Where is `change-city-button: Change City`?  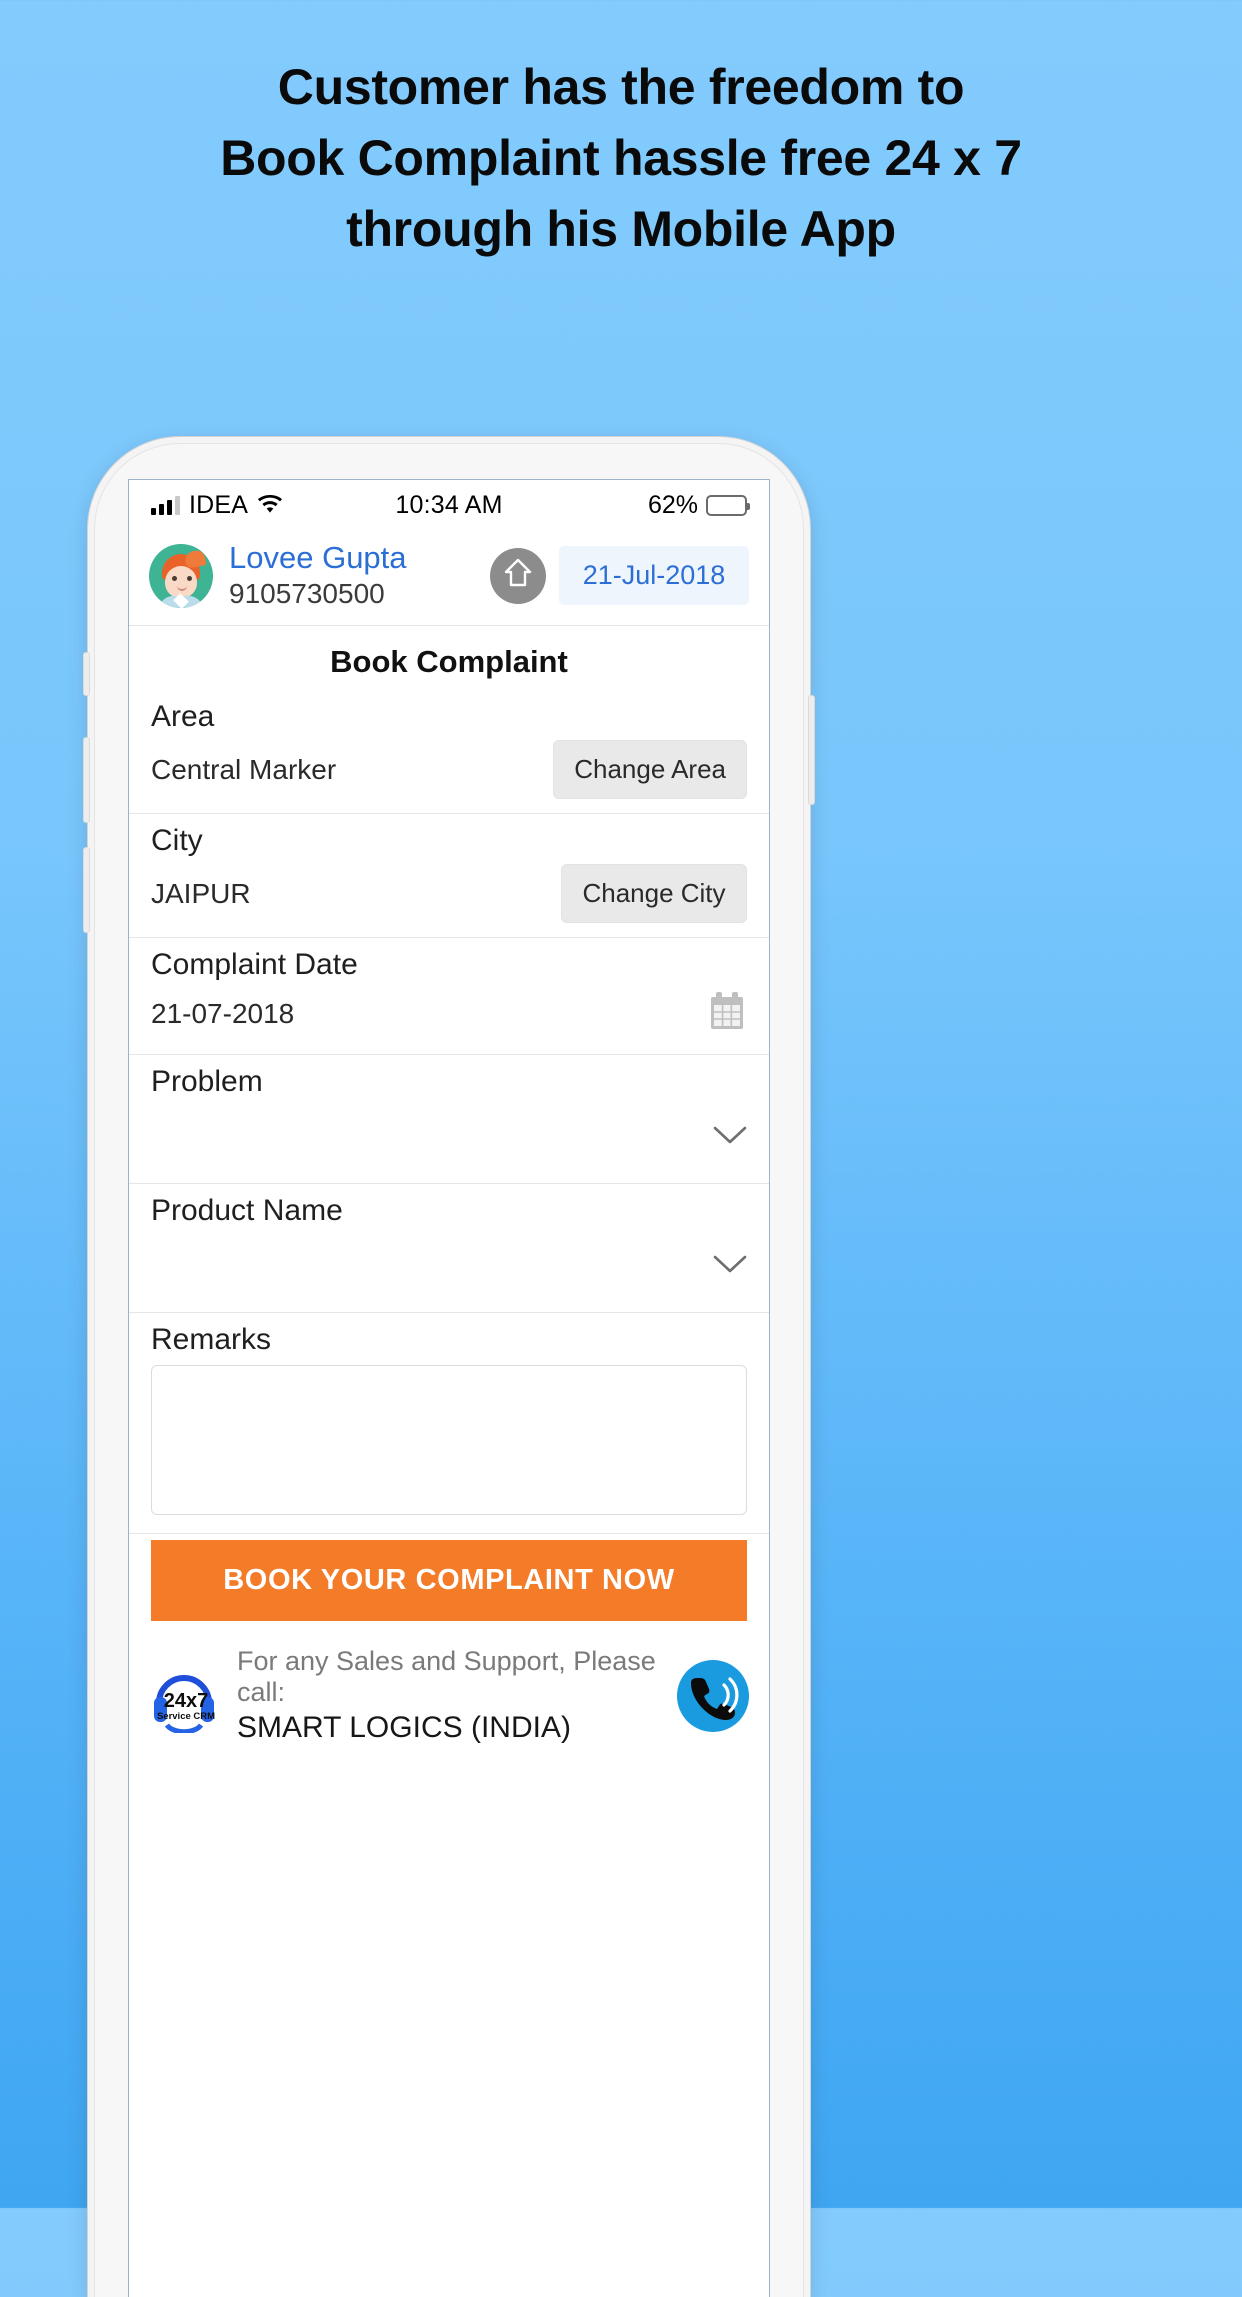
change-city-button: Change City is located at coordinates (654, 893).